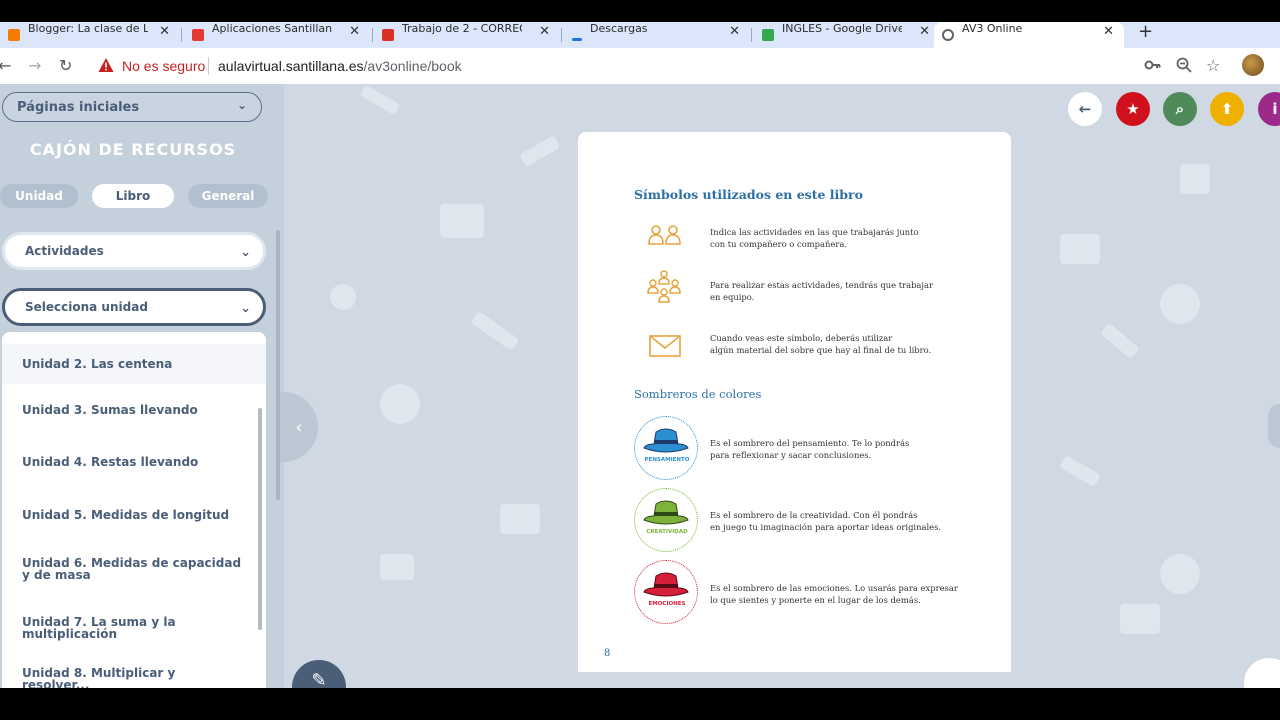  Describe the element at coordinates (640, 704) in the screenshot. I see `letterbox-bottom` at that location.